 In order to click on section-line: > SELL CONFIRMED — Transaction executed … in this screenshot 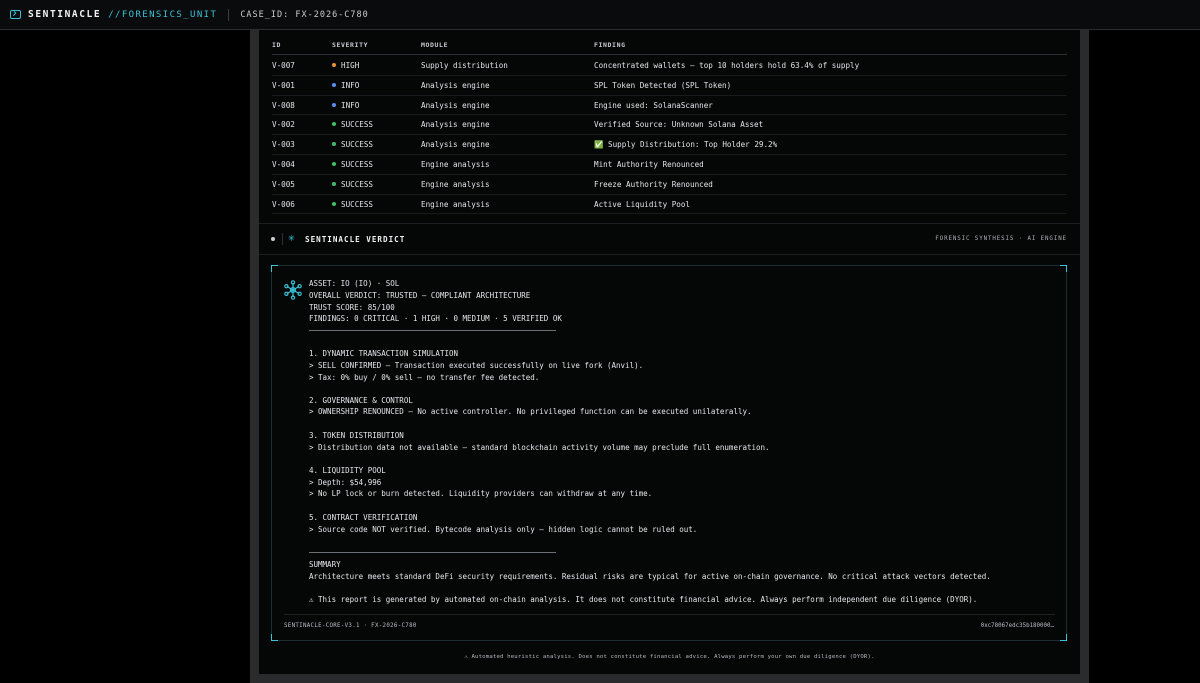, I will do `click(476, 365)`.